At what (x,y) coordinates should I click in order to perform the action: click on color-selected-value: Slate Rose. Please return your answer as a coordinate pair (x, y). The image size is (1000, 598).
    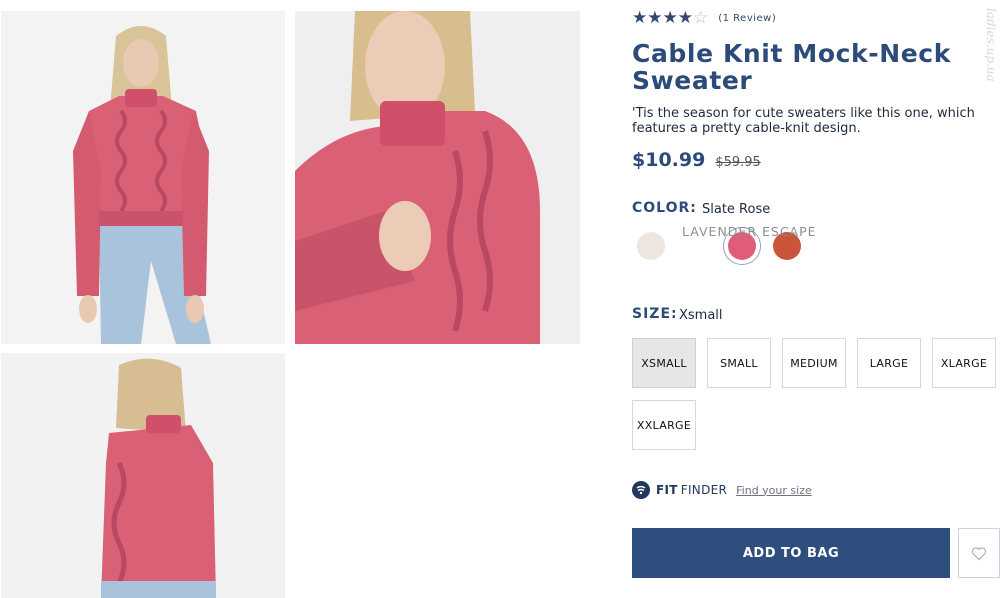
    Looking at the image, I should click on (736, 209).